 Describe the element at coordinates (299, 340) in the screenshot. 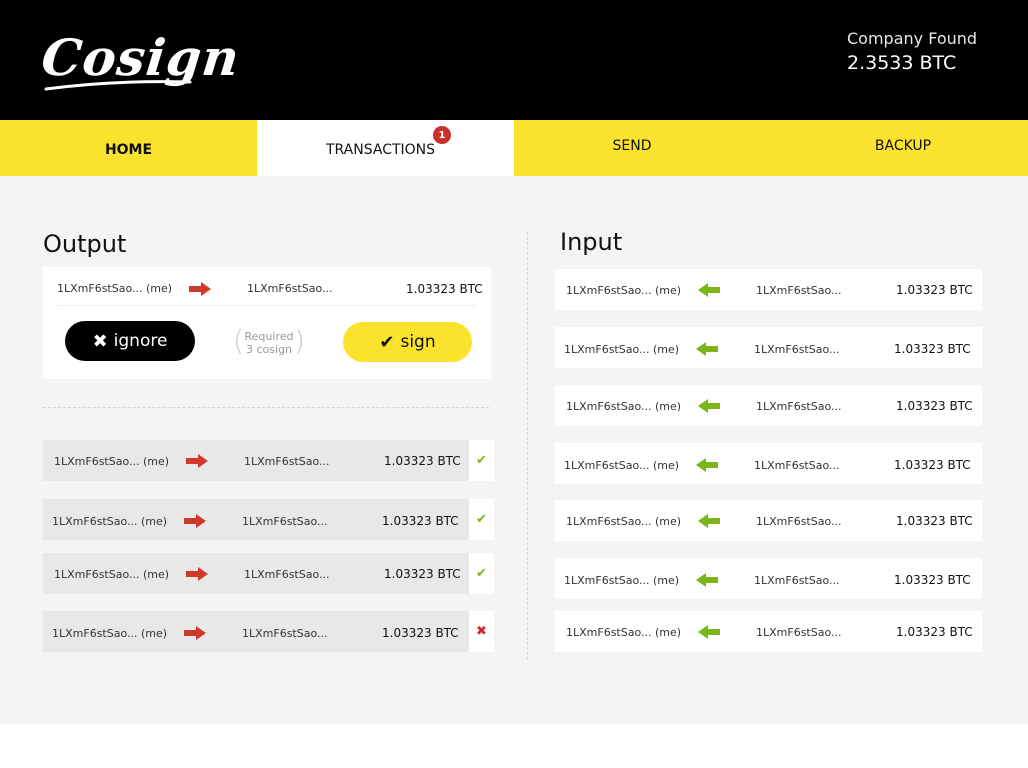

I see `paren-right: )` at that location.